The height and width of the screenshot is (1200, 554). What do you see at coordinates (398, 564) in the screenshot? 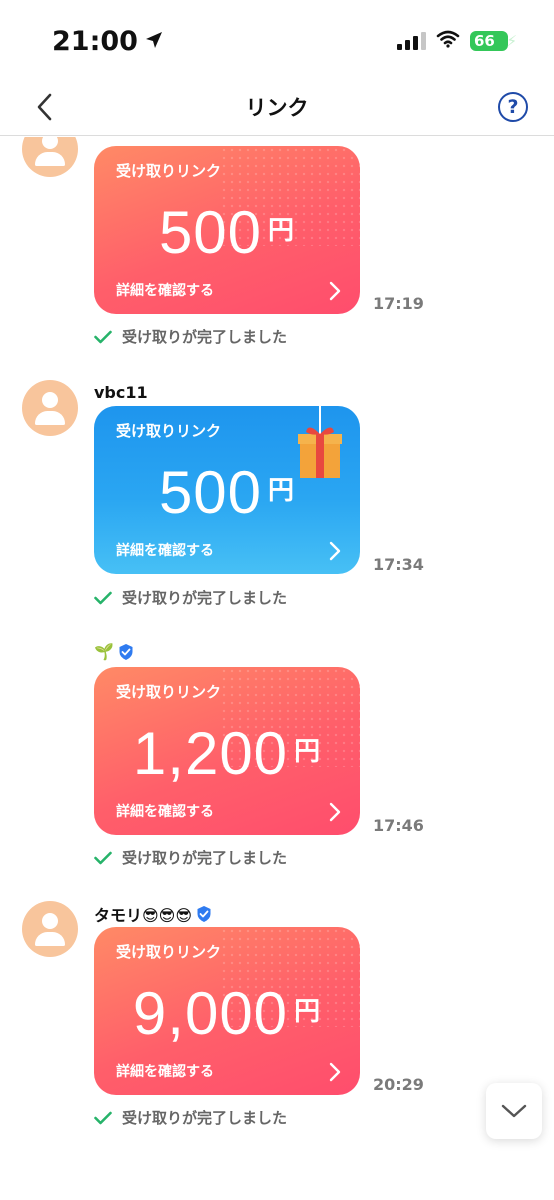
I see `message-time: 17:34` at bounding box center [398, 564].